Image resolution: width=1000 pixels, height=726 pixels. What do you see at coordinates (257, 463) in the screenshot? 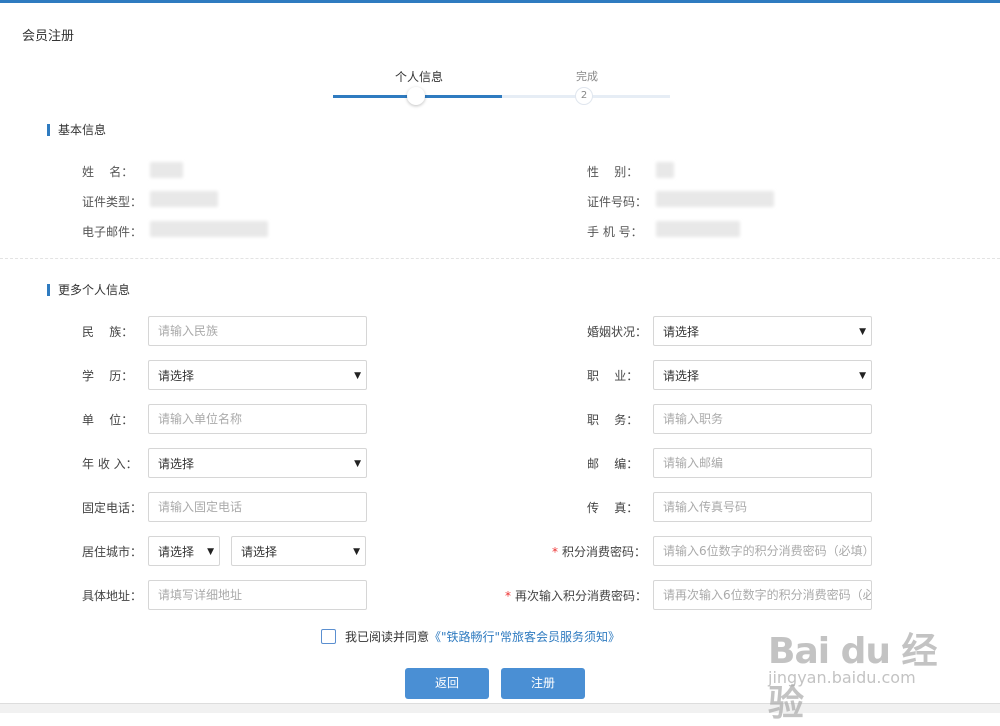
I see `income-select: 请选择 ▼` at bounding box center [257, 463].